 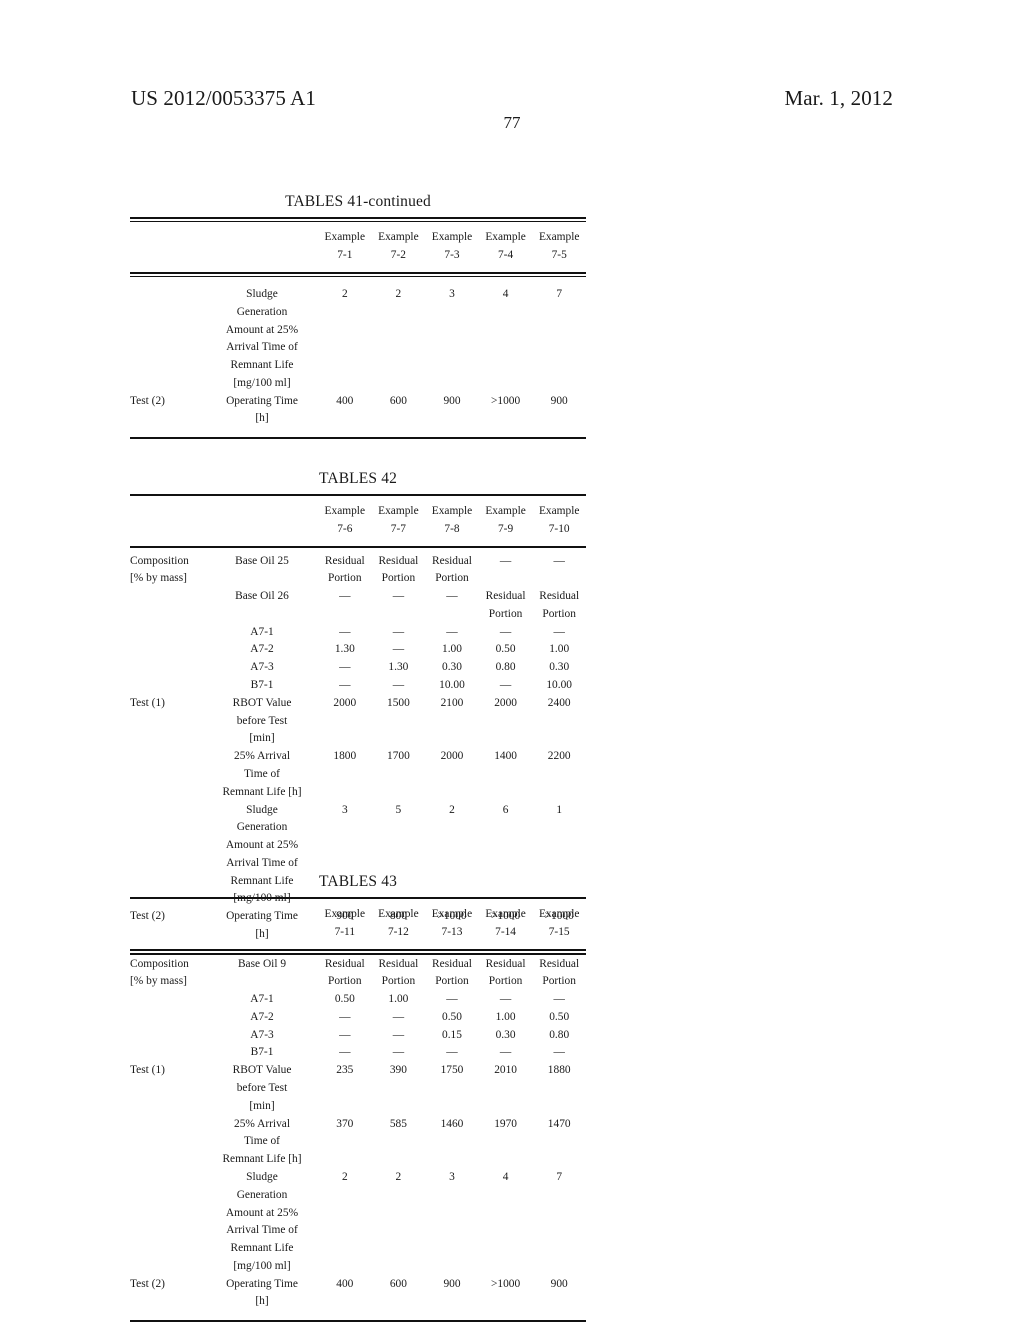 What do you see at coordinates (358, 650) in the screenshot?
I see `table-row: A7-2 1.30 — 1.00 0.50 1.00` at bounding box center [358, 650].